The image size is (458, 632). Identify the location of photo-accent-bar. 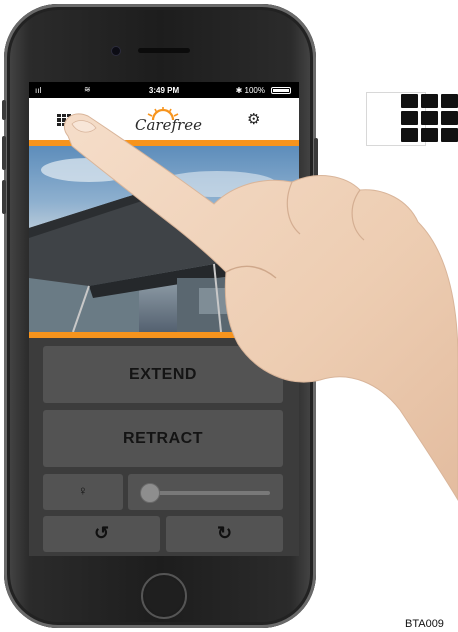
(164, 335).